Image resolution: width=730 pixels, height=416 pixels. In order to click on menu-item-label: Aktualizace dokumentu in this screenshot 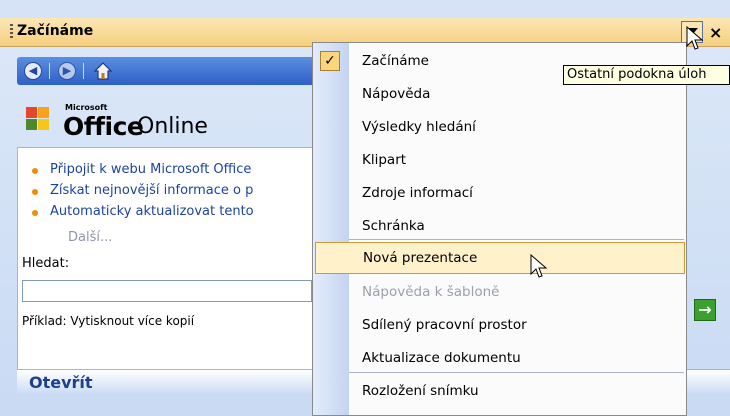, I will do `click(441, 358)`.